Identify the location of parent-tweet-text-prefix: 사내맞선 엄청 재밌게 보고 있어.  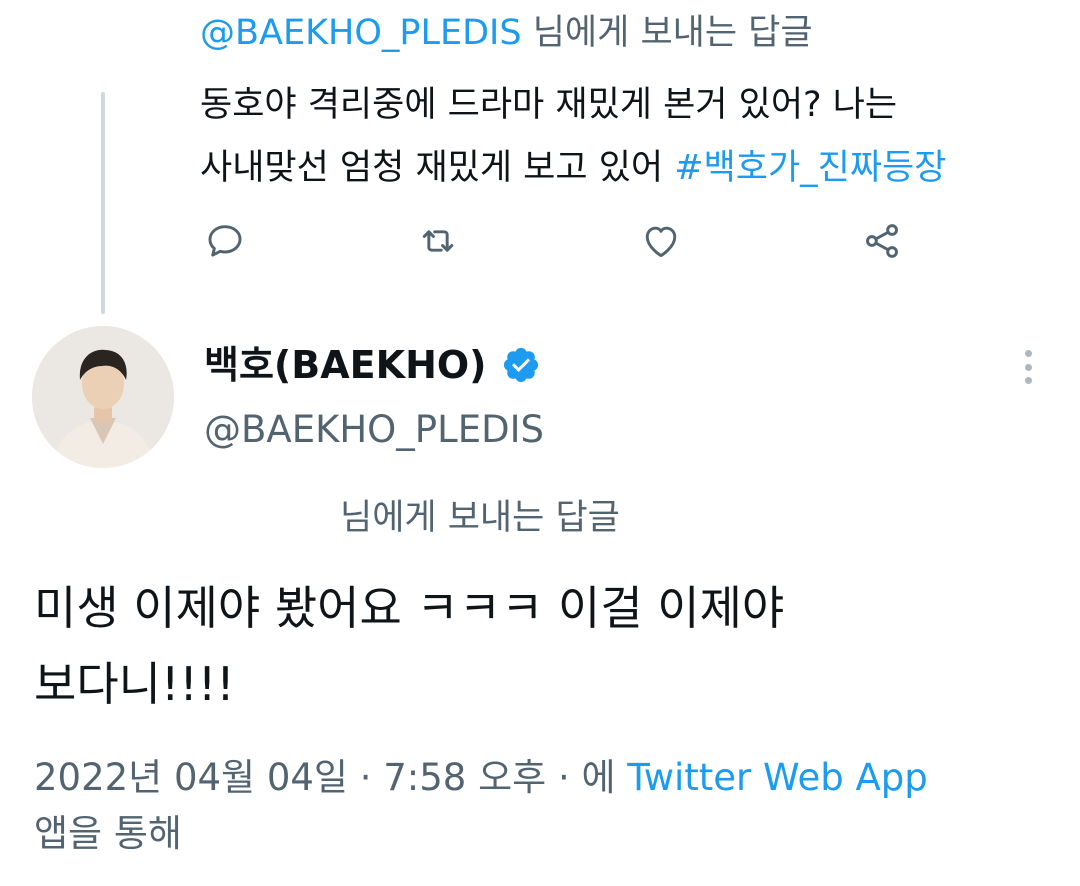
(437, 168).